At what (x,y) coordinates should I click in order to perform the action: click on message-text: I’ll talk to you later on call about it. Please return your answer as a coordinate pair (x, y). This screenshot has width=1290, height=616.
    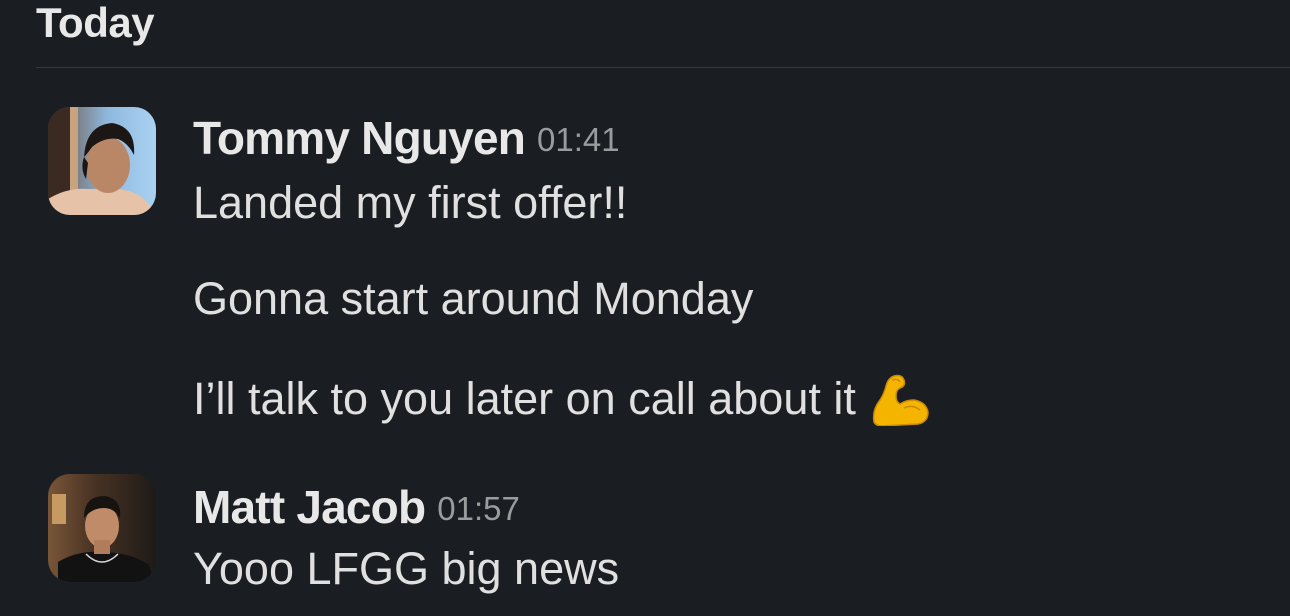
    Looking at the image, I should click on (561, 398).